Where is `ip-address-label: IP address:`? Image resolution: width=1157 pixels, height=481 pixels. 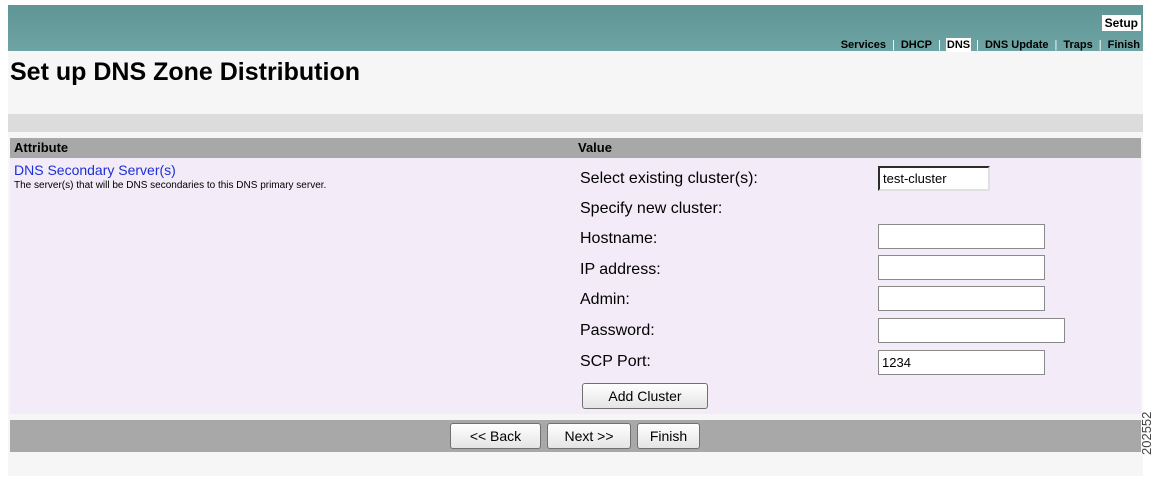 ip-address-label: IP address: is located at coordinates (620, 269).